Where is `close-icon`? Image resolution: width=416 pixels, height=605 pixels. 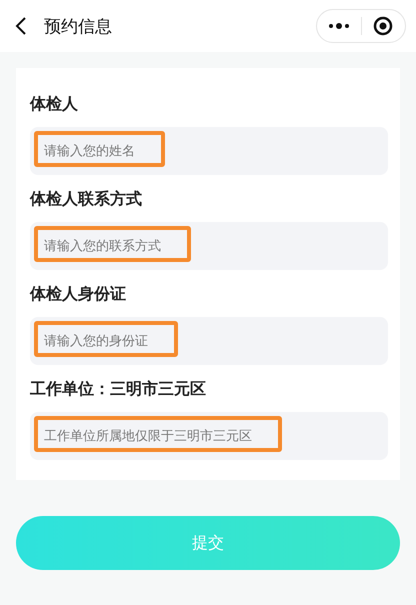 close-icon is located at coordinates (383, 26).